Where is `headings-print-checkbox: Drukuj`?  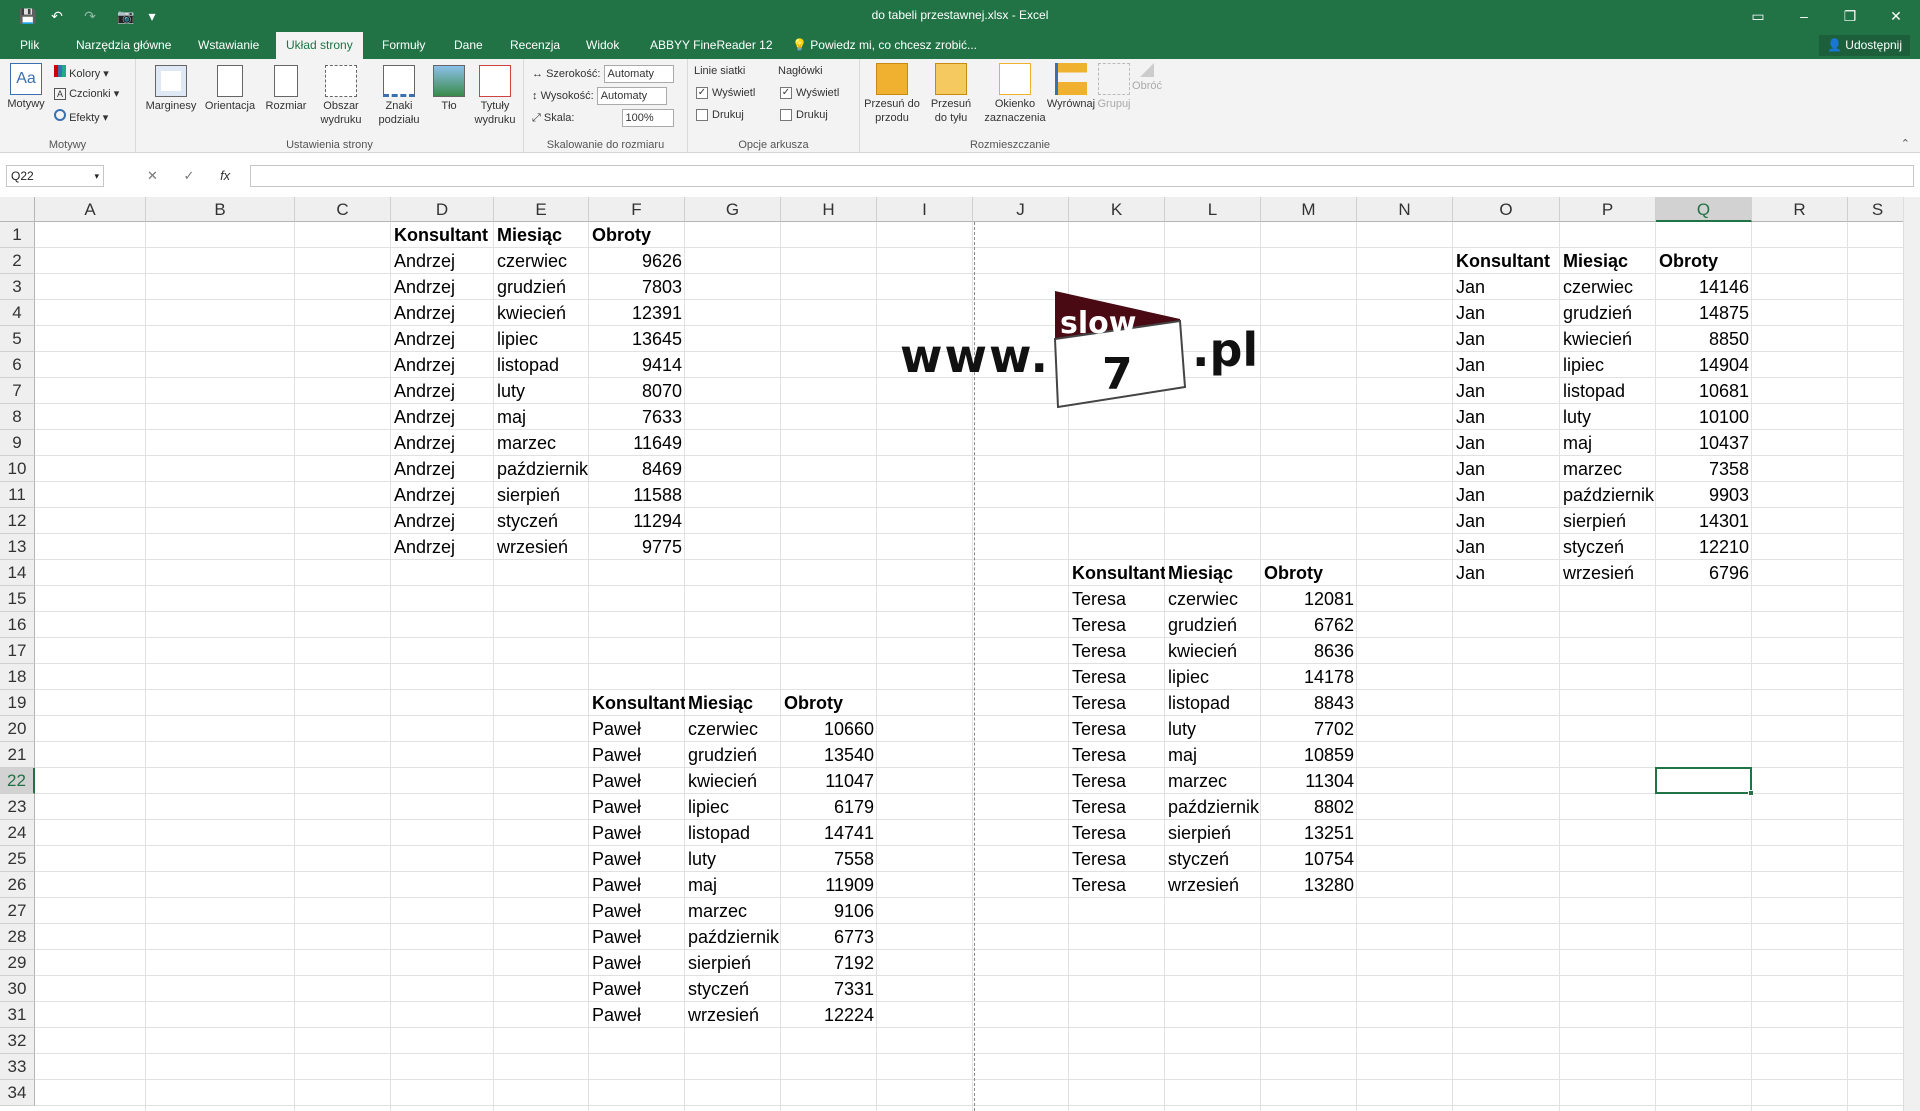
headings-print-checkbox: Drukuj is located at coordinates (804, 115).